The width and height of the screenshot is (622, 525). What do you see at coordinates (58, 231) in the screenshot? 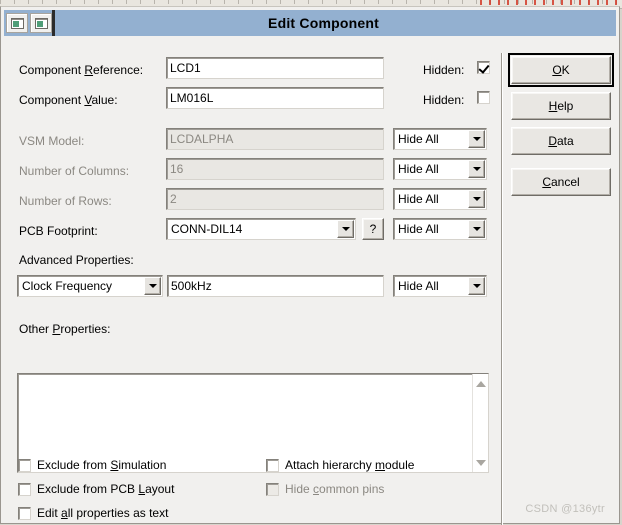
I see `pcb-footprint-label: PCB Footprint:` at bounding box center [58, 231].